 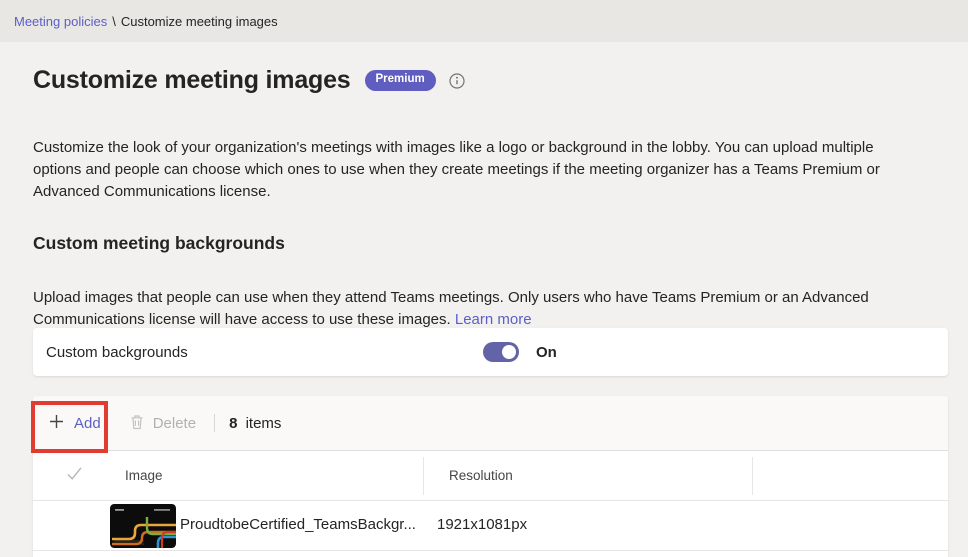 I want to click on list-toolbar: Add Delete 8 items, so click(x=490, y=423).